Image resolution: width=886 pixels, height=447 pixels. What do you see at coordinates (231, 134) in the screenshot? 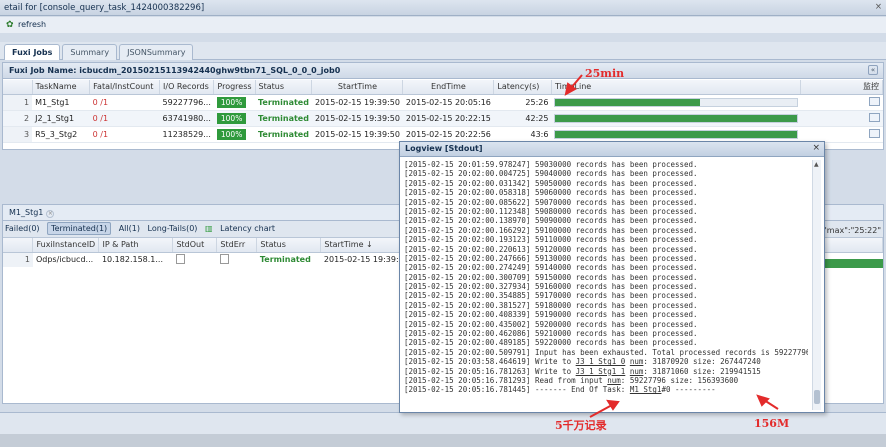
I see `progress-badge: 100%` at bounding box center [231, 134].